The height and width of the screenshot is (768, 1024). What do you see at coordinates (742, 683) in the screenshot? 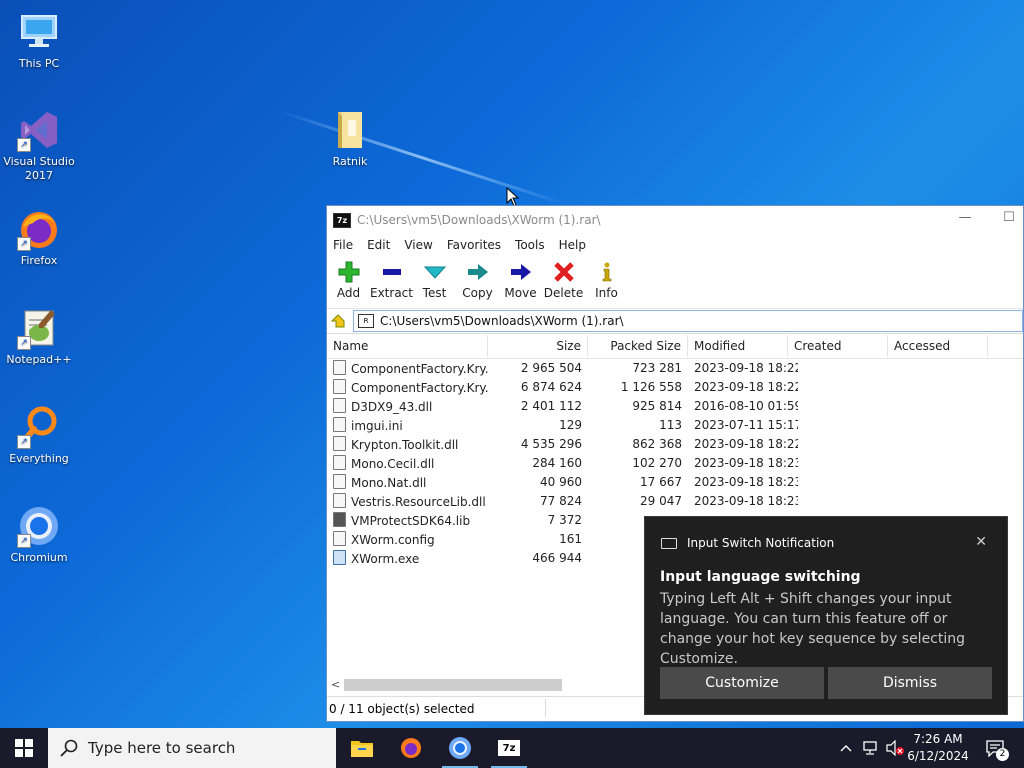
I see `customize-button: Customize` at bounding box center [742, 683].